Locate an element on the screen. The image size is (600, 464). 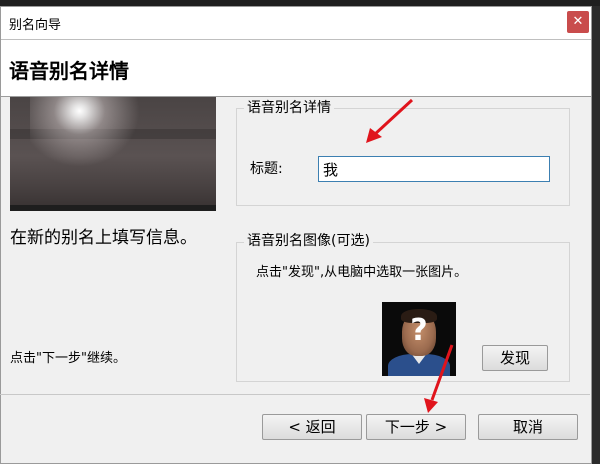
close-button: ✕ is located at coordinates (578, 22).